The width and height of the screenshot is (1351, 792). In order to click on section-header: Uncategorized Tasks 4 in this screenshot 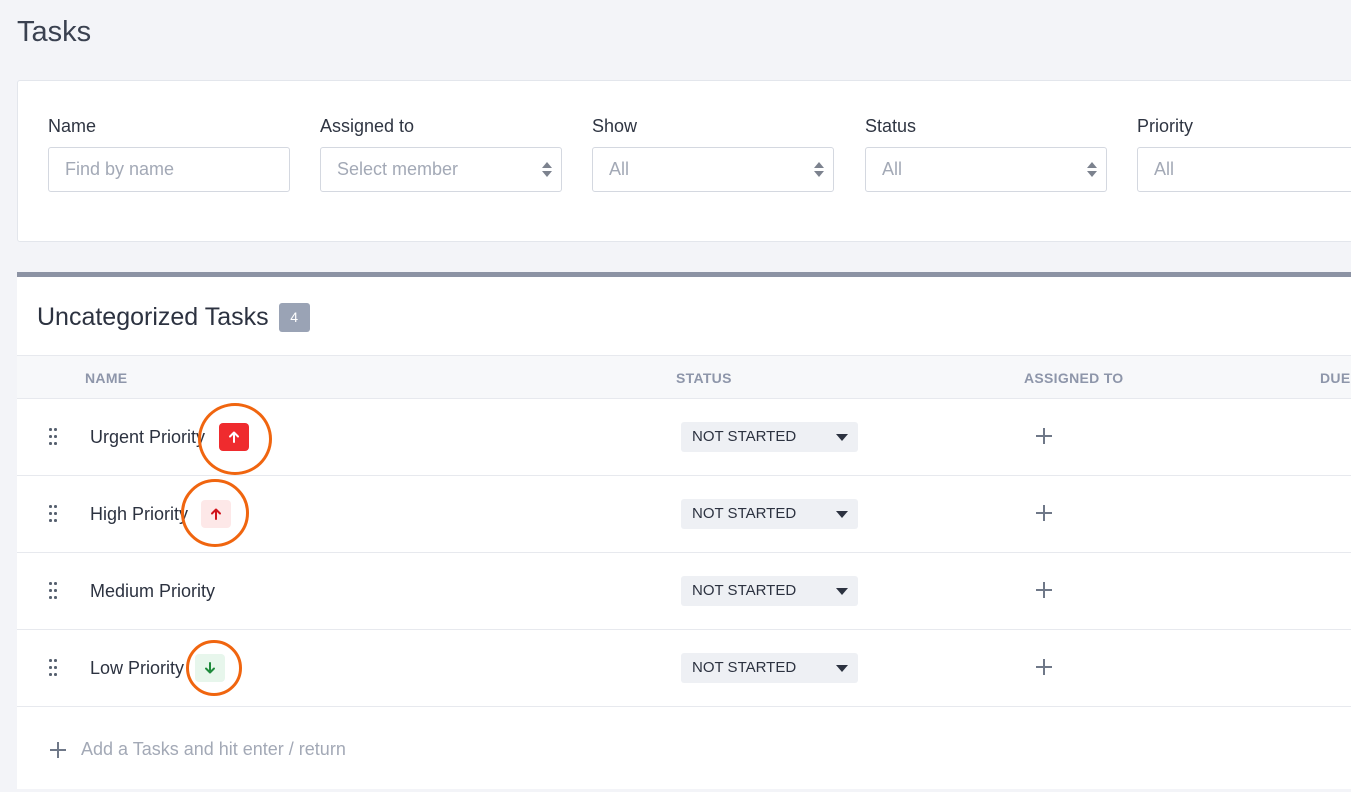, I will do `click(173, 317)`.